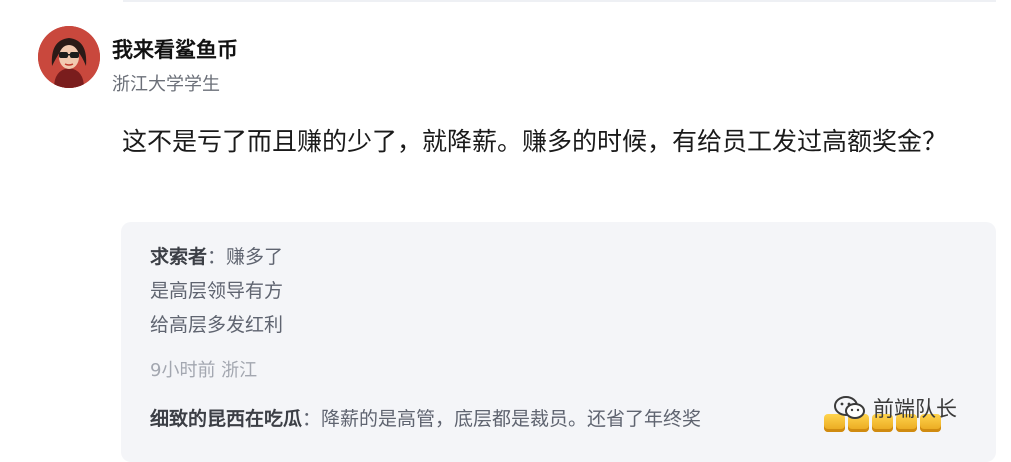  Describe the element at coordinates (511, 419) in the screenshot. I see `reply-2-text: 降薪的是高管，底层都是裁员。还省了年终奖` at that location.